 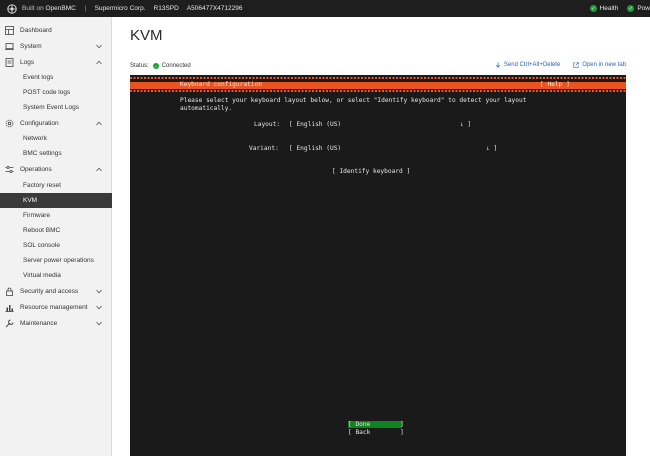 I want to click on sidebar-item-virtual-media: Virtual media, so click(x=56, y=275).